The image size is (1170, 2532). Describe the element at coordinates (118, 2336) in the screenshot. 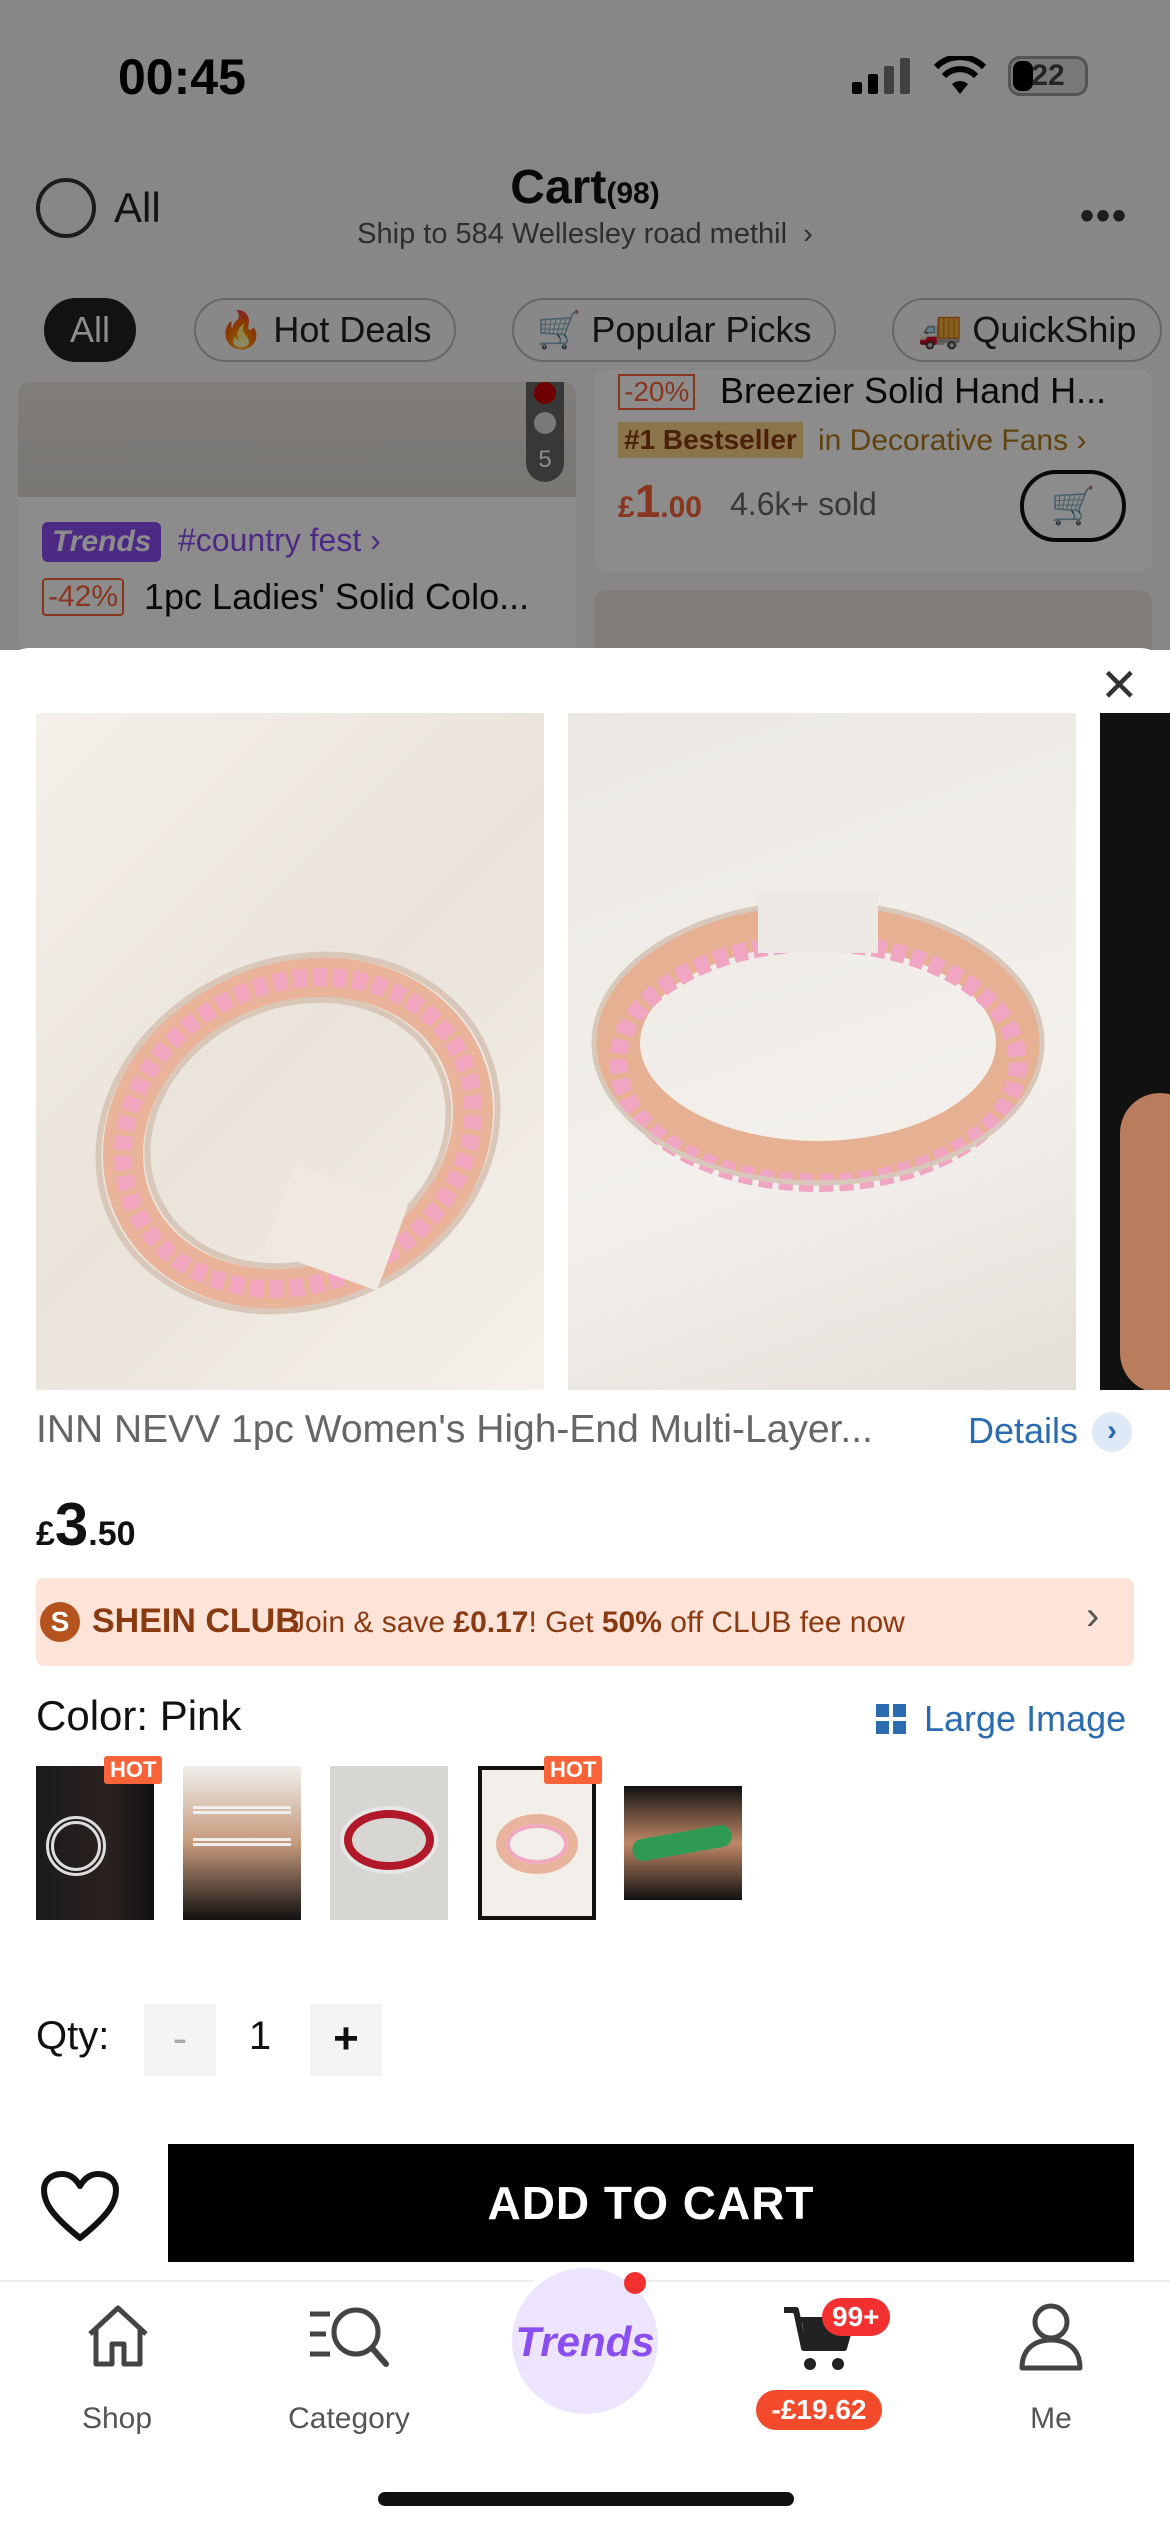

I see `home-icon` at that location.